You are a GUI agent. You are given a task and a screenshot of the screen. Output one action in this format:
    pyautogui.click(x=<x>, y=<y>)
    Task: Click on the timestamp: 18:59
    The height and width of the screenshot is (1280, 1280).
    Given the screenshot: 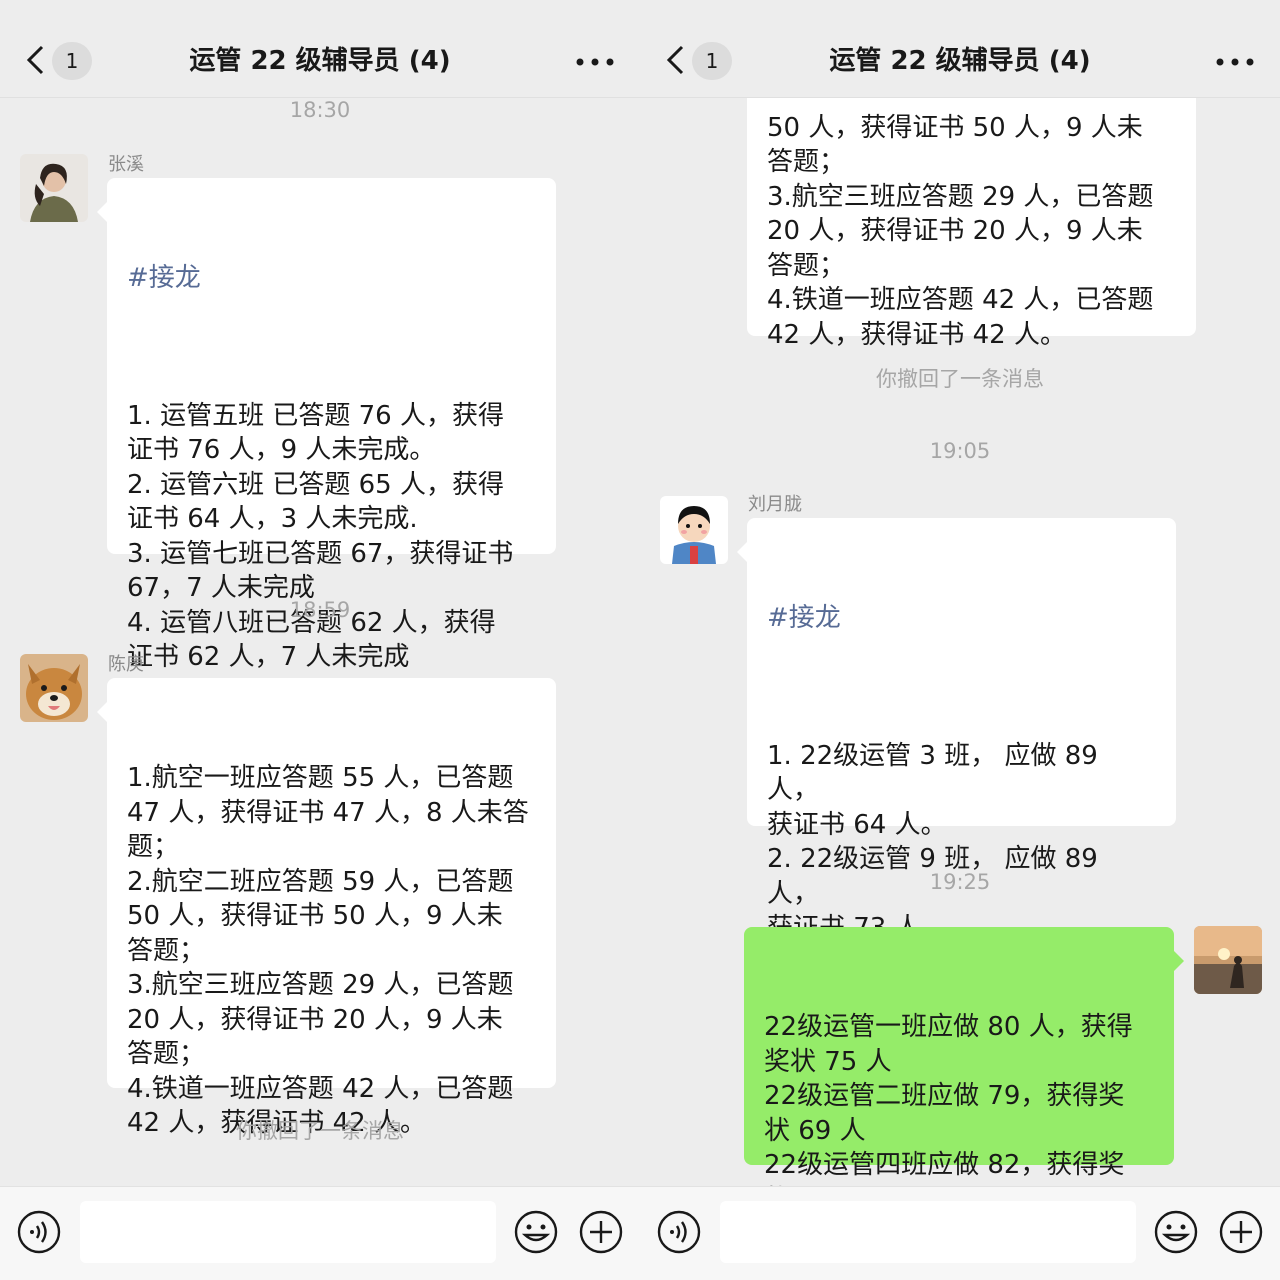 What is the action you would take?
    pyautogui.click(x=320, y=610)
    